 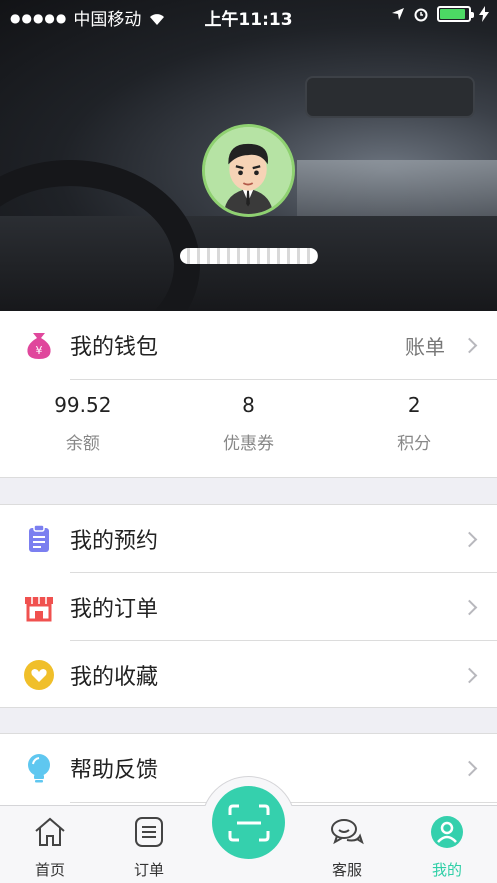 What do you see at coordinates (484, 14) in the screenshot?
I see `charging-icon` at bounding box center [484, 14].